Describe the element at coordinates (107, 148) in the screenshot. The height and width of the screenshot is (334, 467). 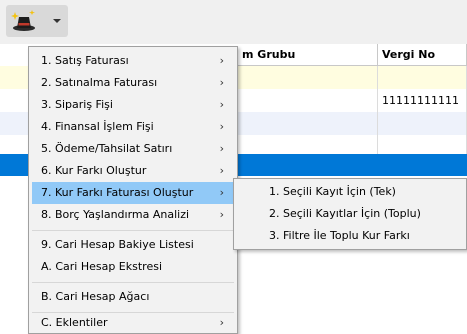
I see `menu-item-label: 5. Ödeme/Tahsilat Satırı` at that location.